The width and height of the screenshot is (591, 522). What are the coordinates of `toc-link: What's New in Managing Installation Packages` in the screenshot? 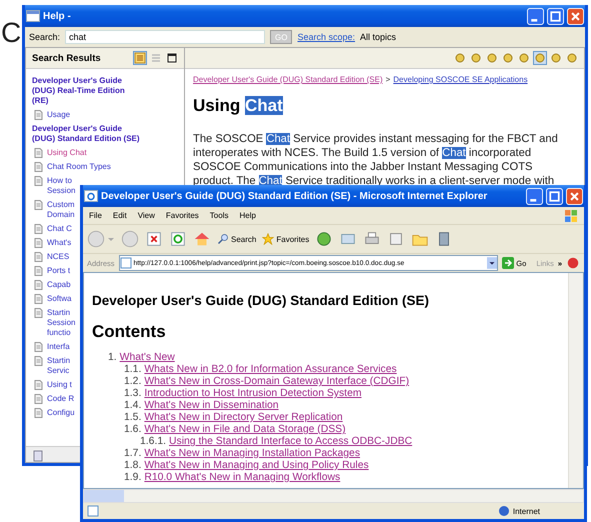 It's located at (252, 453).